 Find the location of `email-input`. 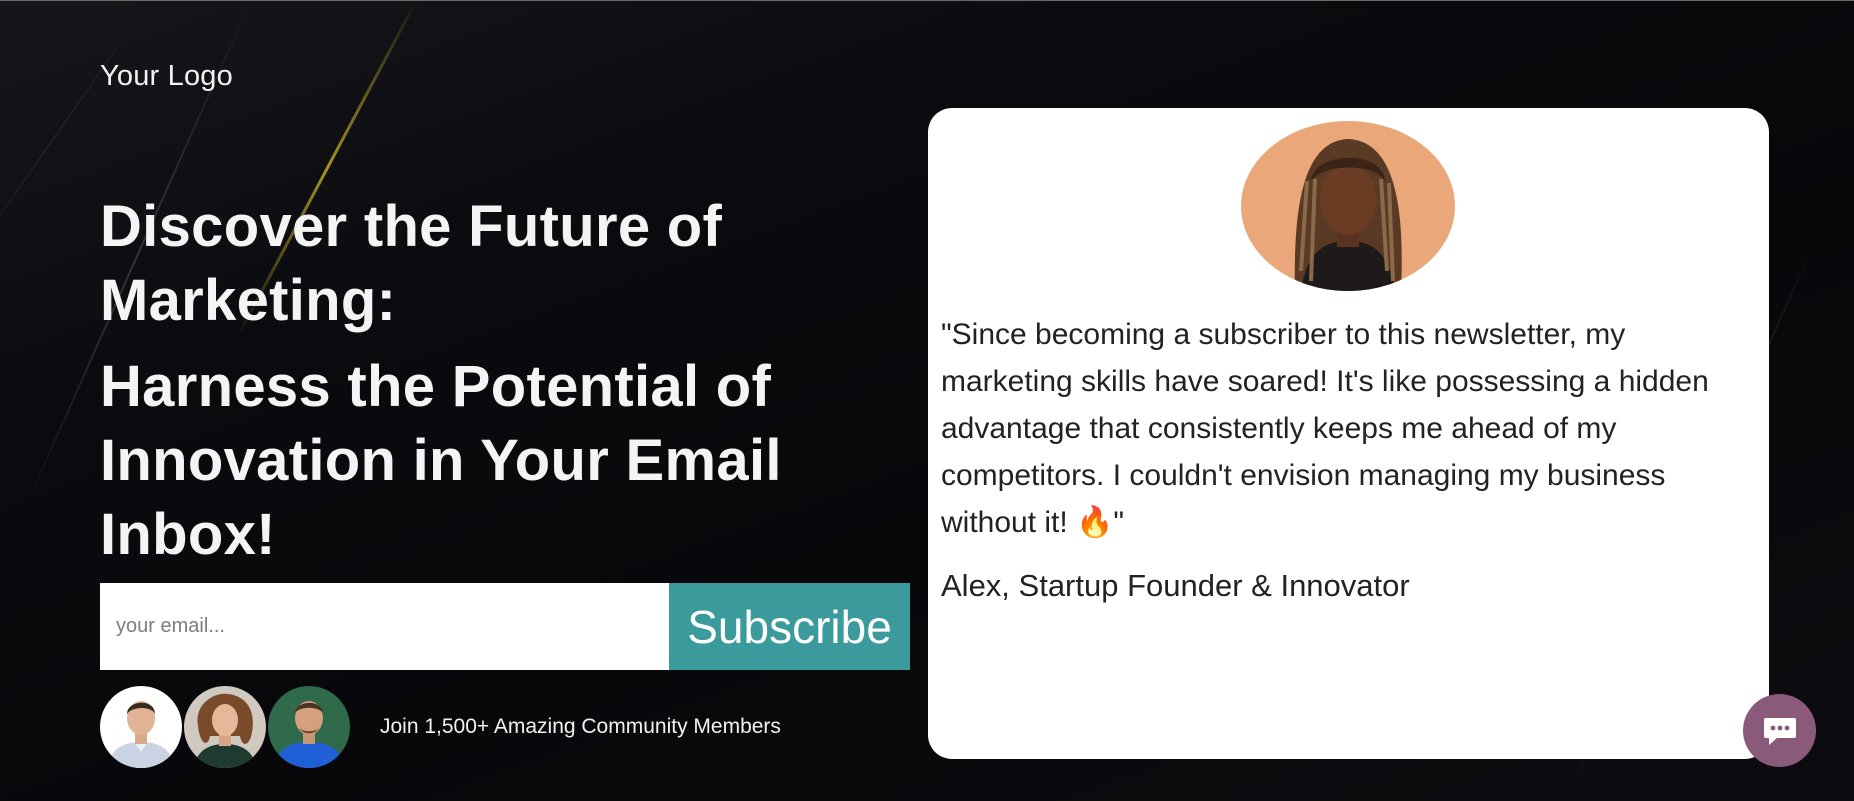

email-input is located at coordinates (384, 626).